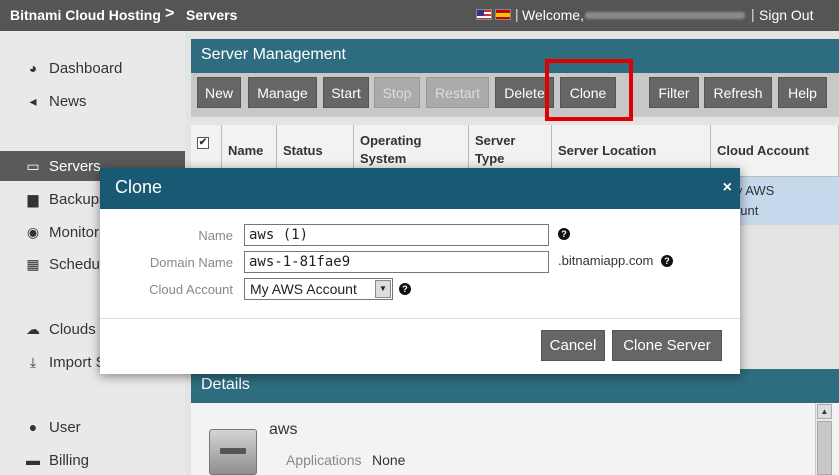 The height and width of the screenshot is (475, 839). What do you see at coordinates (420, 318) in the screenshot?
I see `dialog-divider` at bounding box center [420, 318].